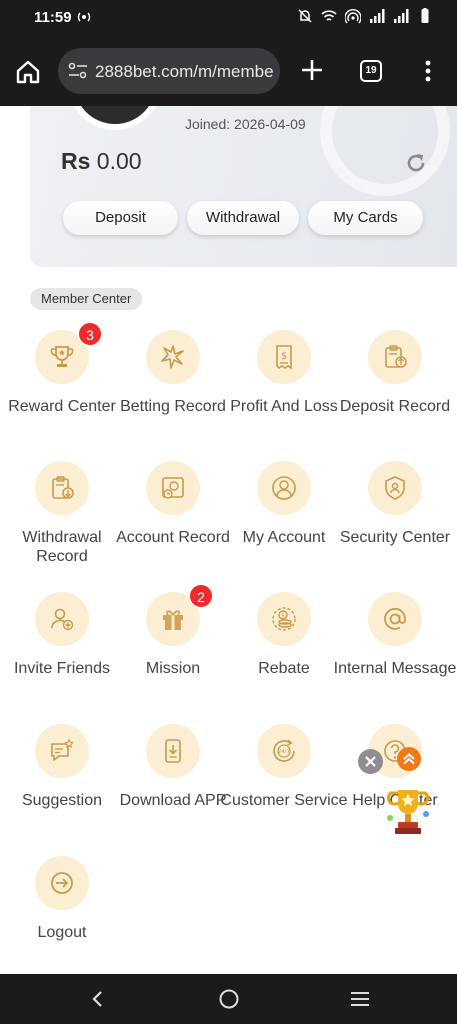  Describe the element at coordinates (353, 16) in the screenshot. I see `hotspot-icon` at that location.